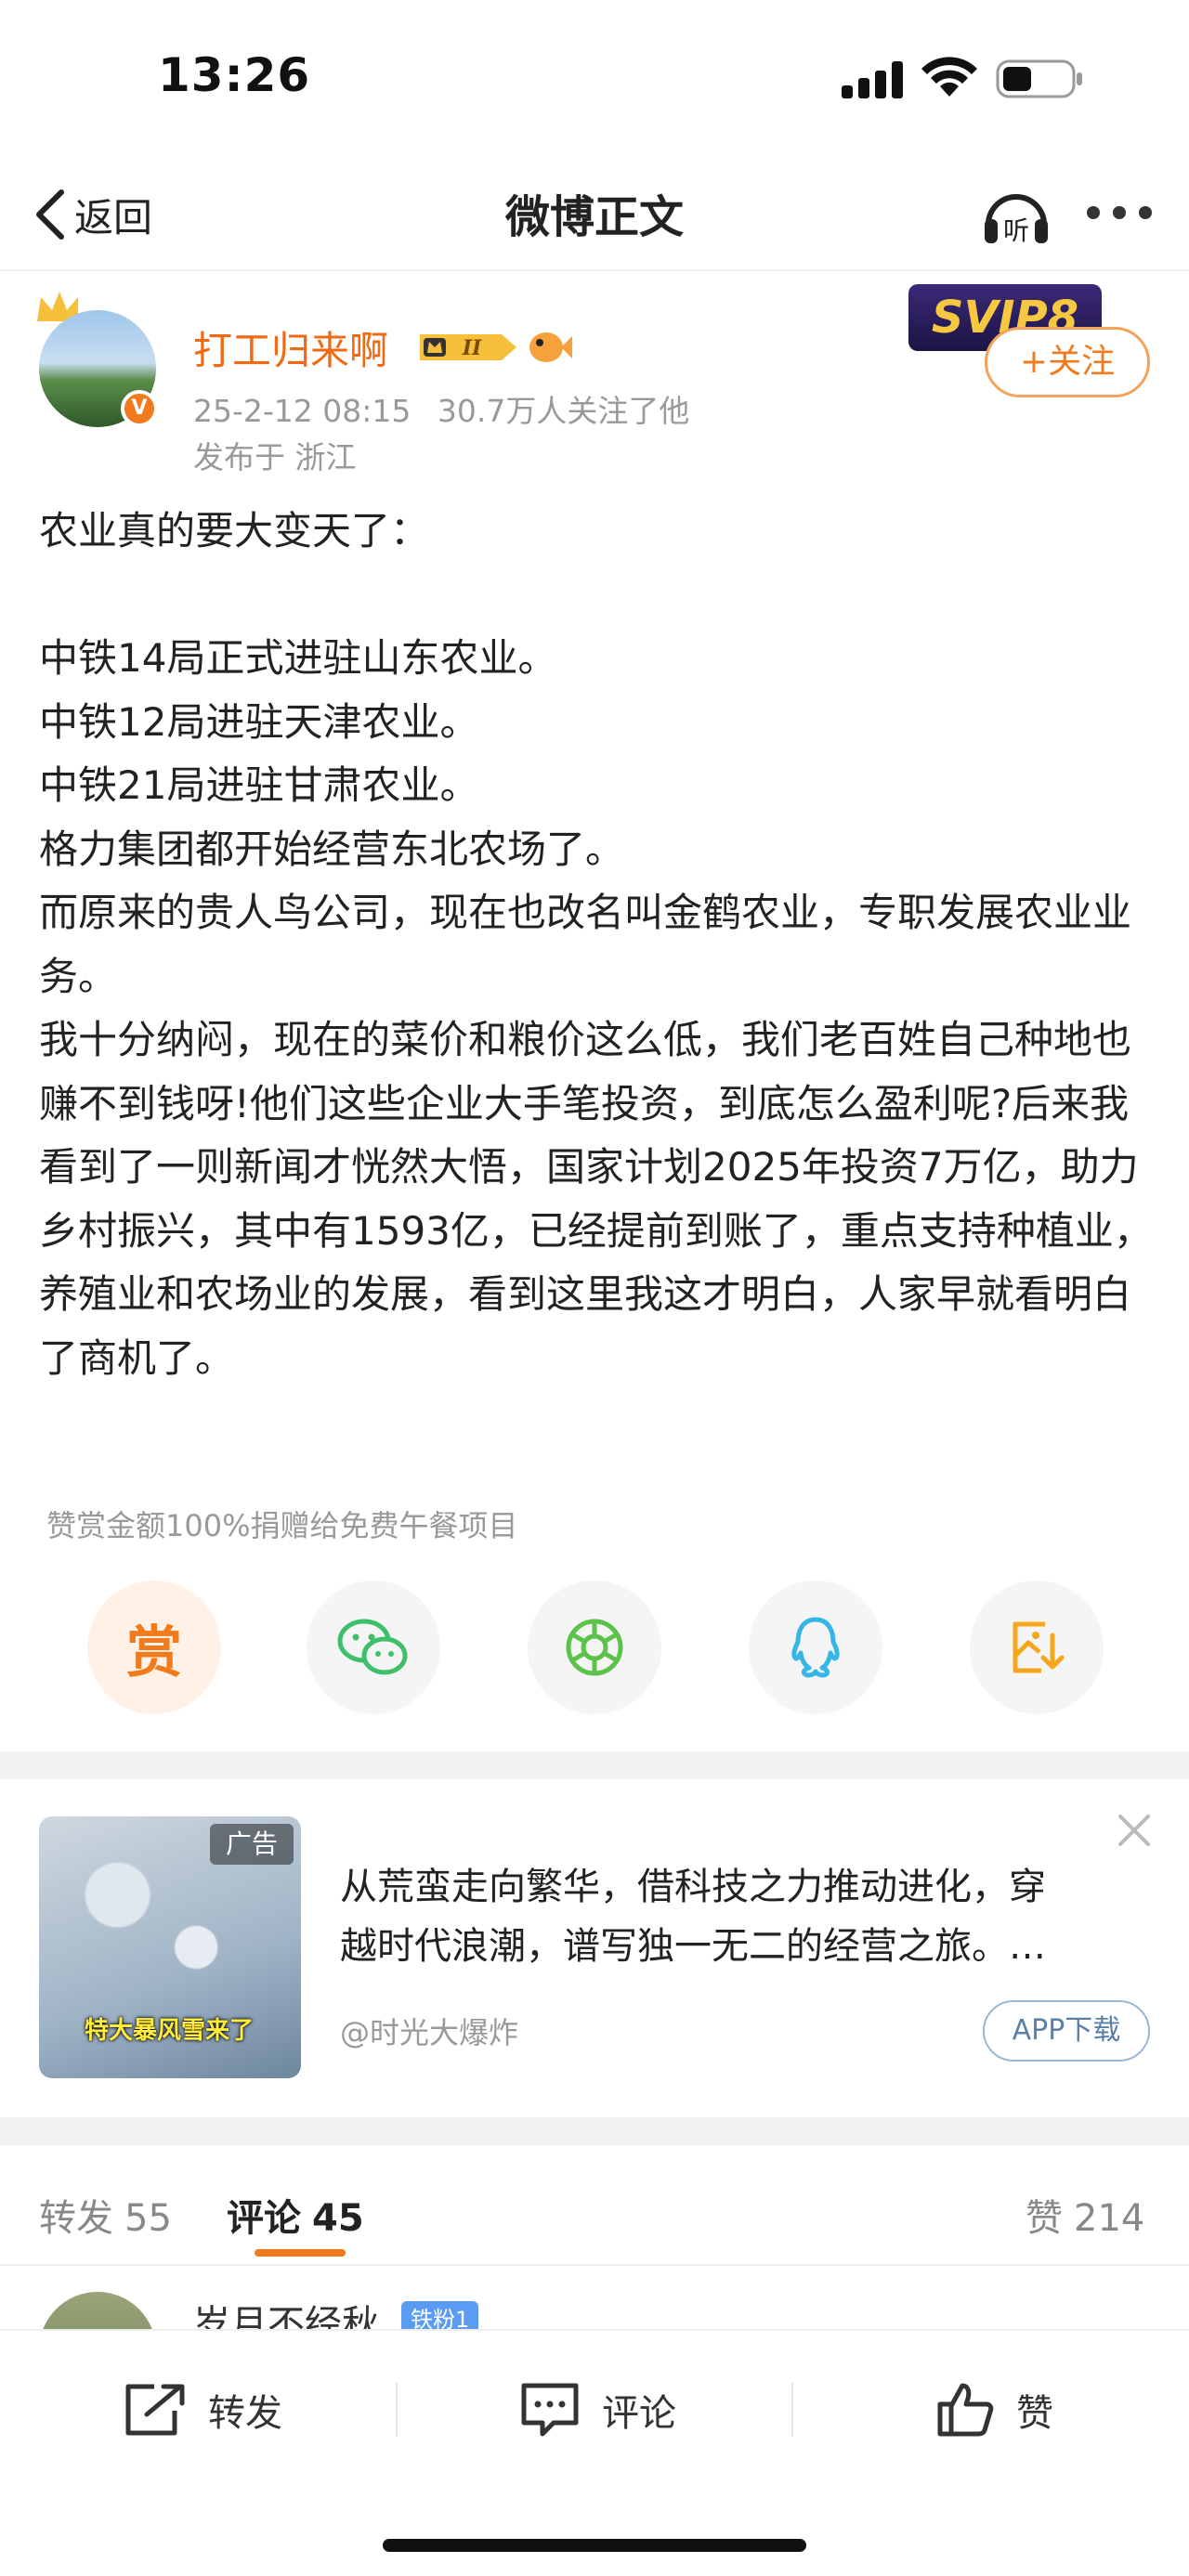 The image size is (1189, 2576). I want to click on post-meta: 25-2-12 08:15 30.7万人关注了他, so click(441, 408).